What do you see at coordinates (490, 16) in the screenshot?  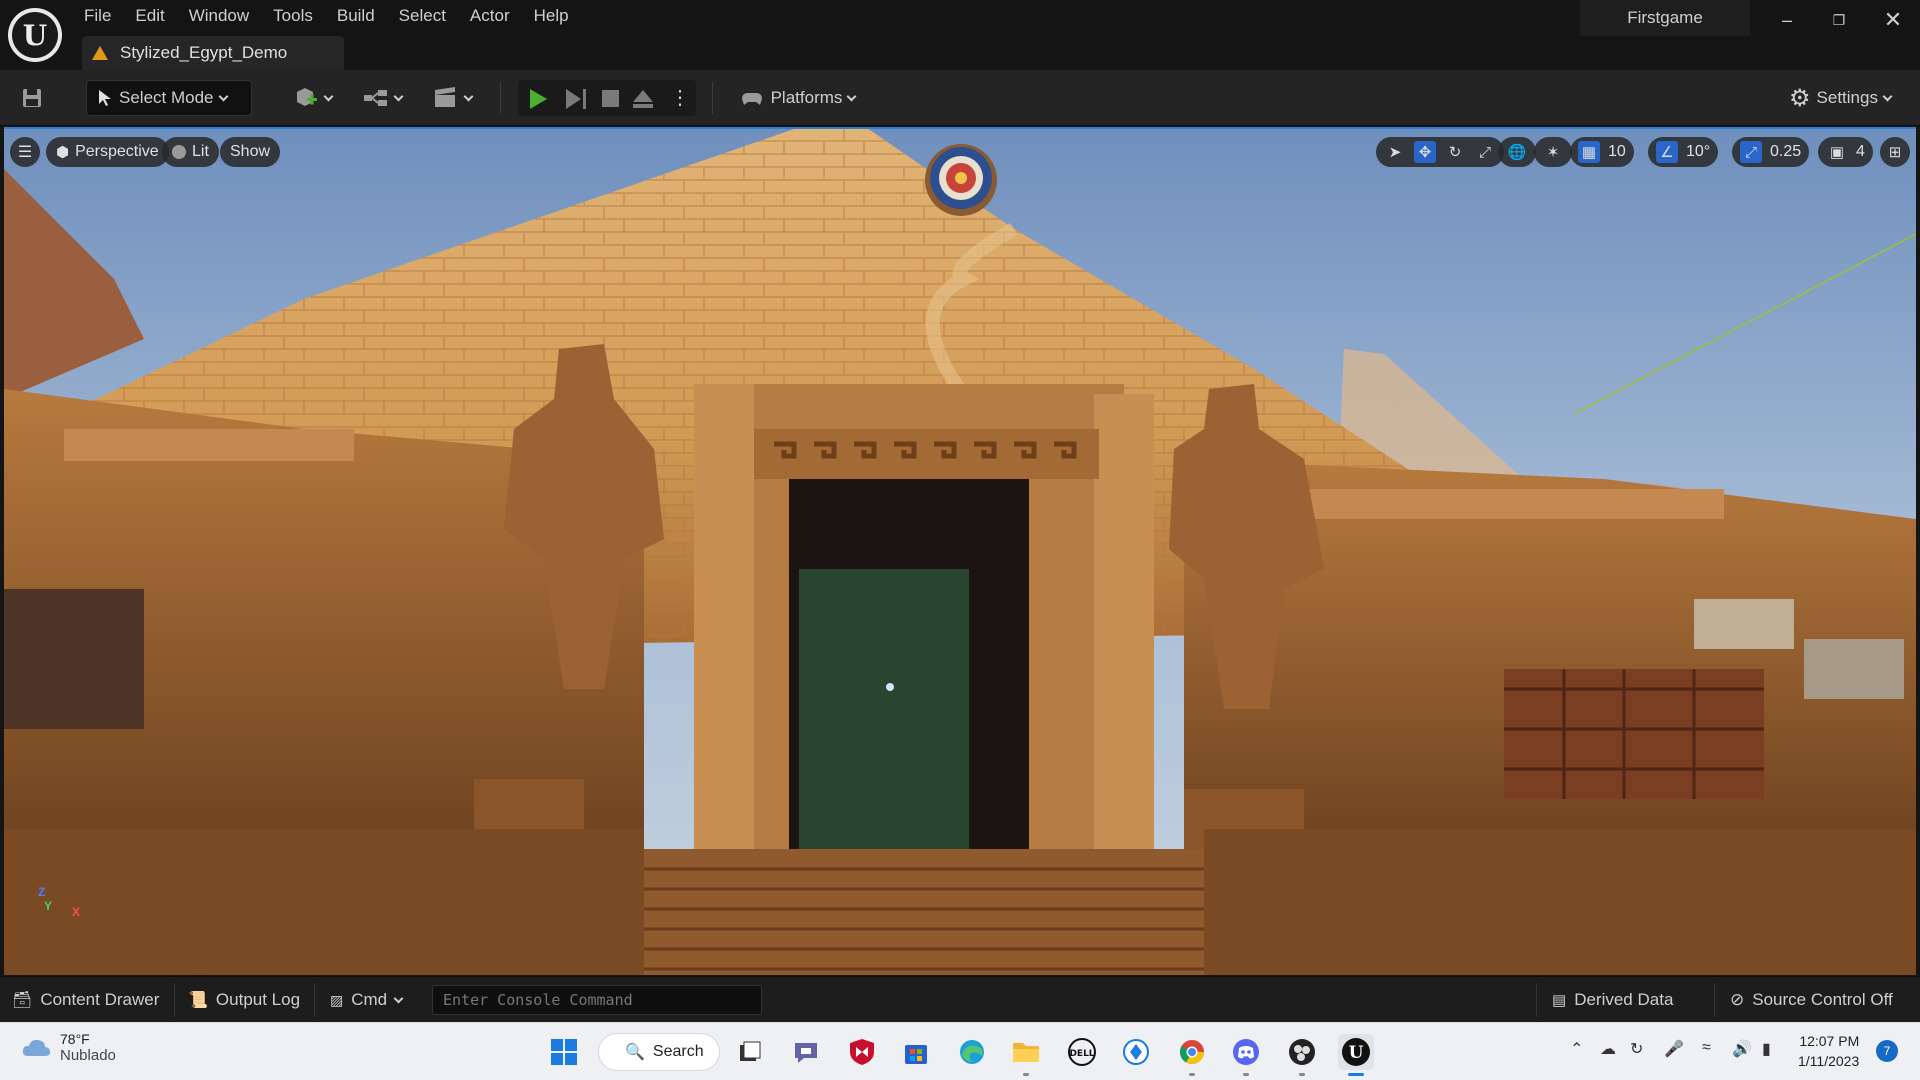 I see `menu-actor: Actor` at bounding box center [490, 16].